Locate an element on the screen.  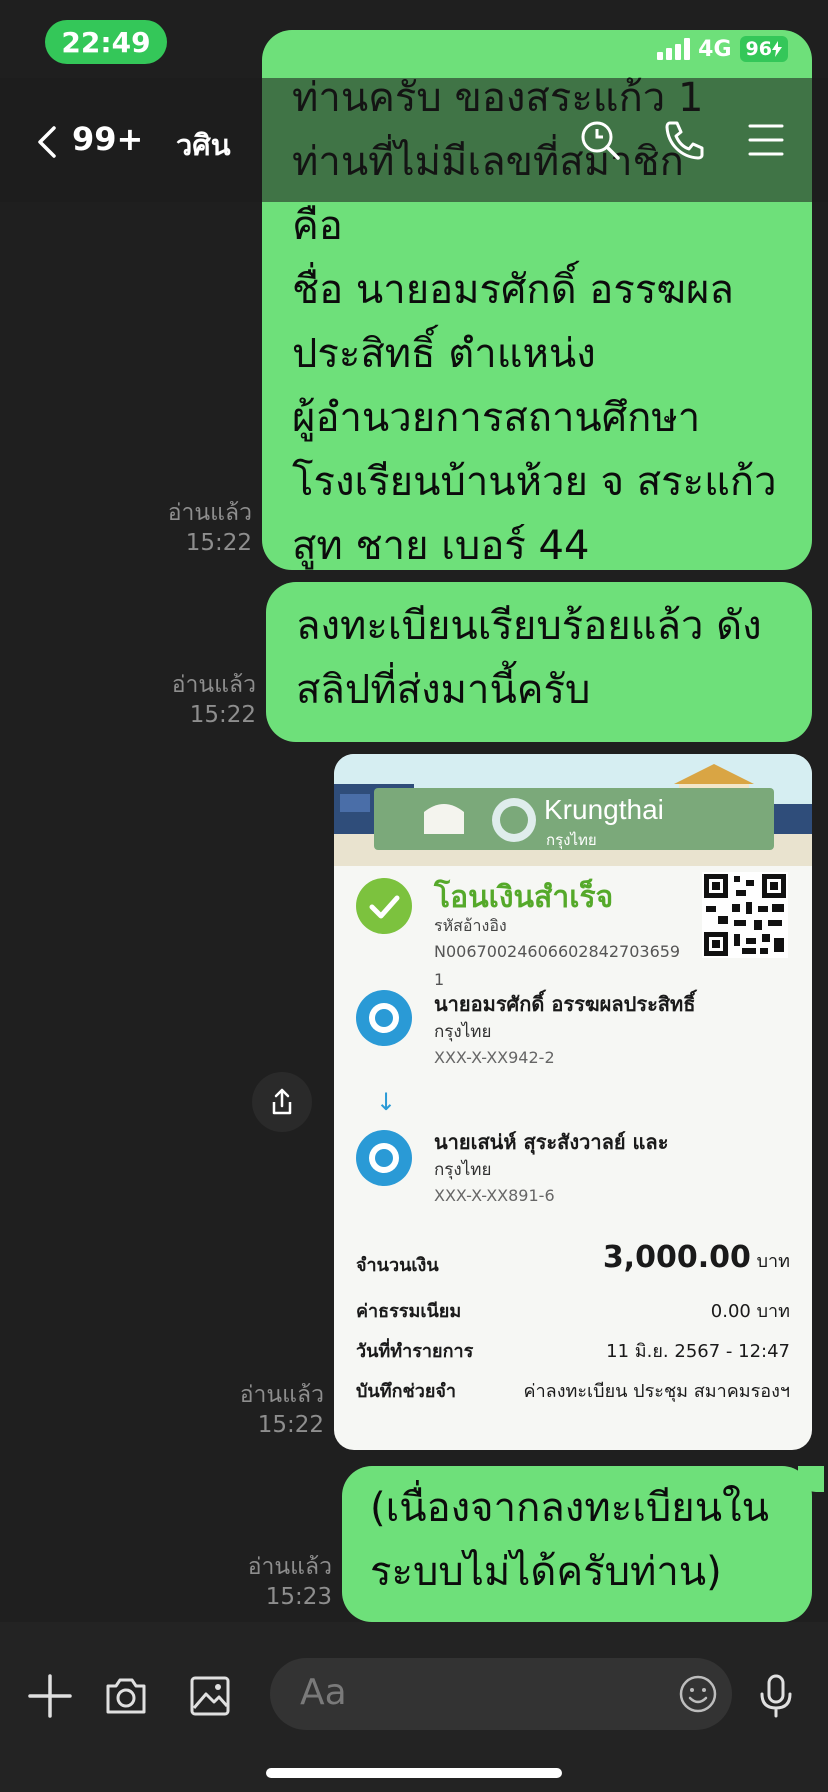
share-icon is located at coordinates (282, 1101).